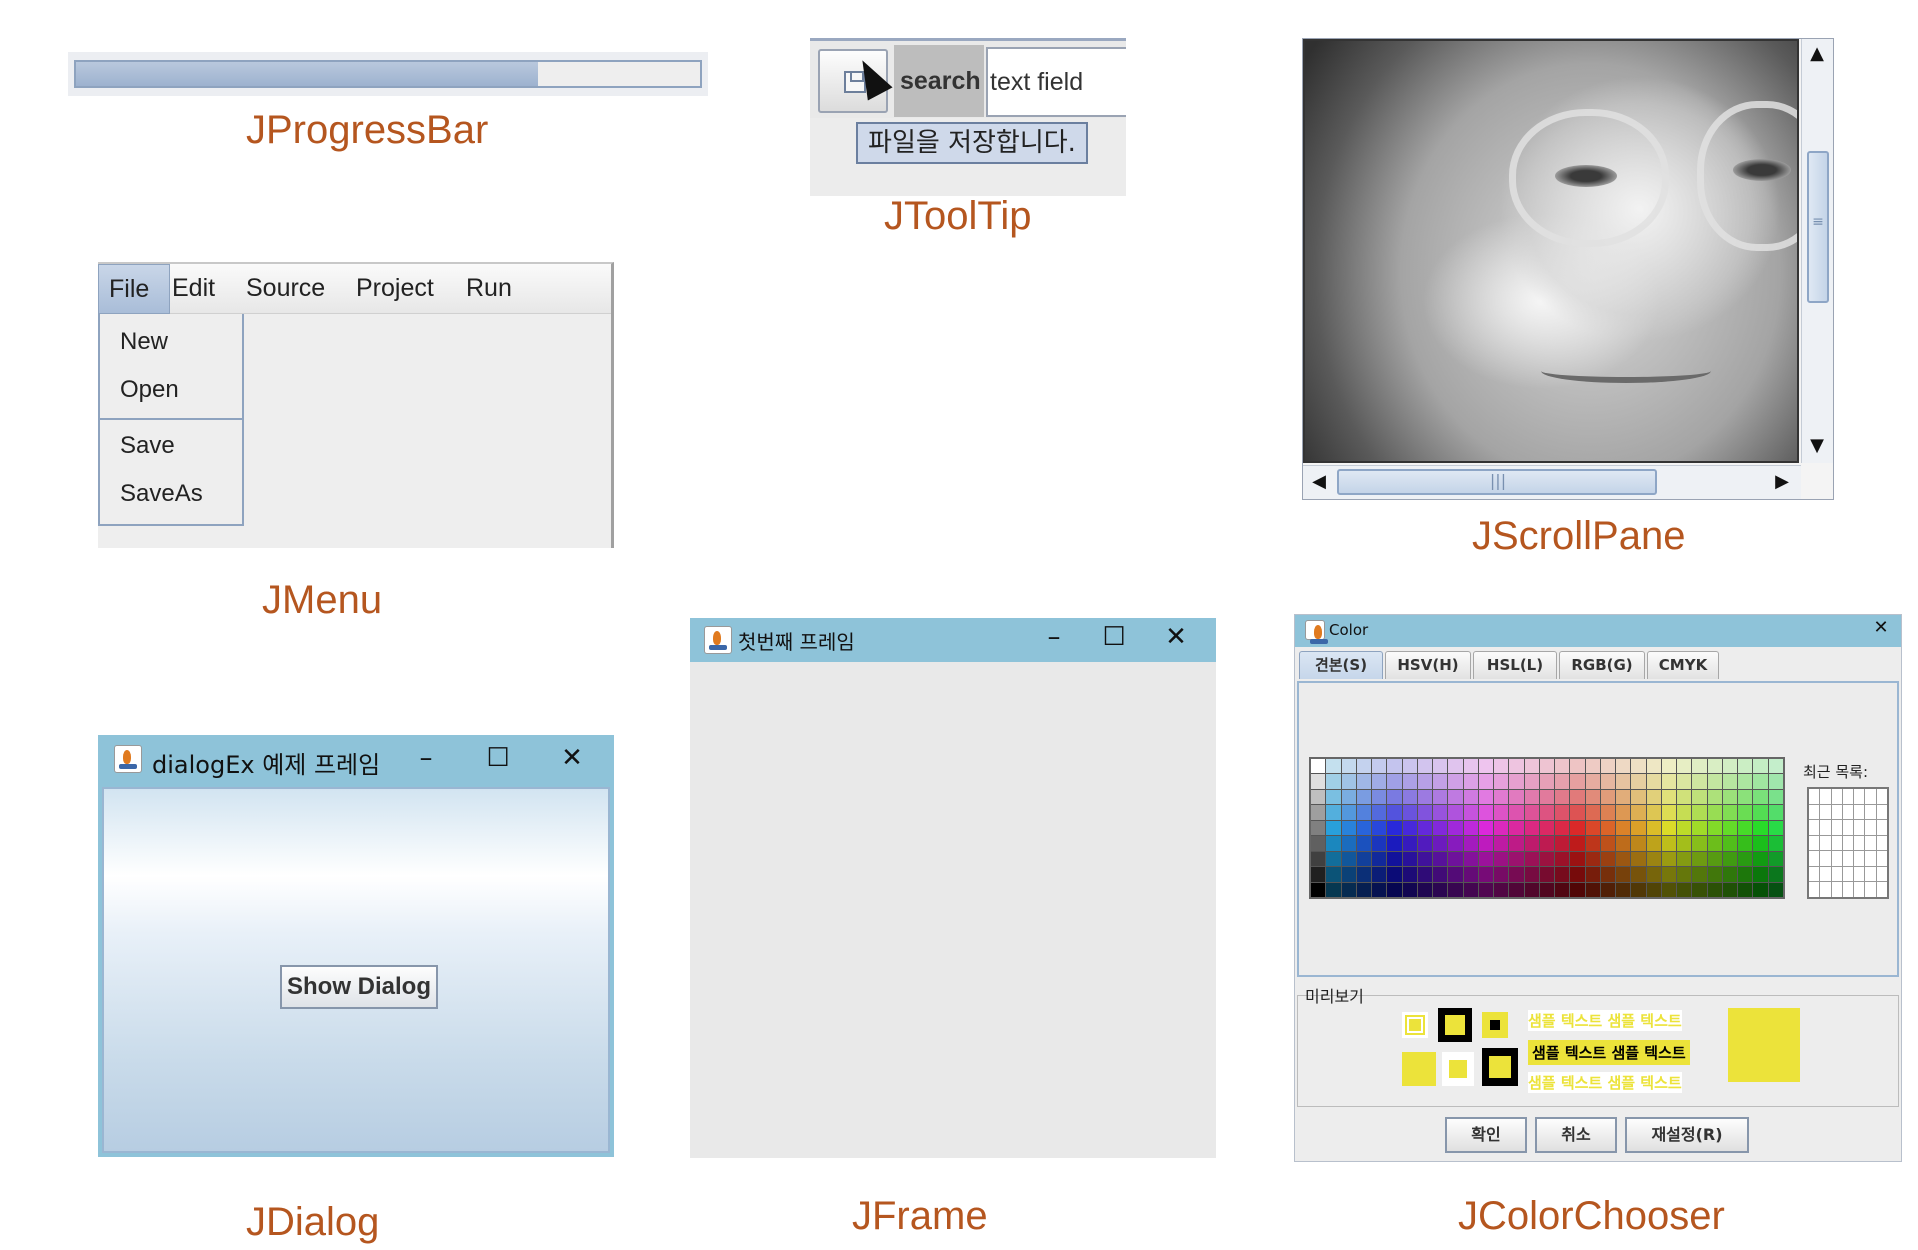 The image size is (1918, 1250). Describe the element at coordinates (161, 494) in the screenshot. I see `menu-item-saveas: SaveAs` at that location.